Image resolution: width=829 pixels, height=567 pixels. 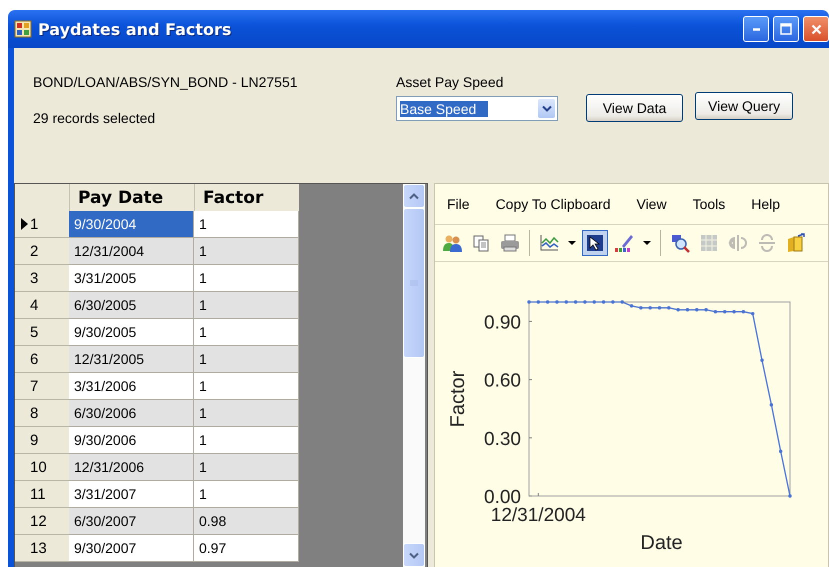 I want to click on table-cell: 6/30/2005, so click(x=131, y=305).